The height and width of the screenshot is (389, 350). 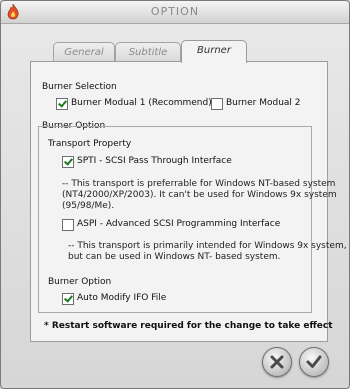 I want to click on tab-subtitle: Subtitle, so click(x=148, y=52).